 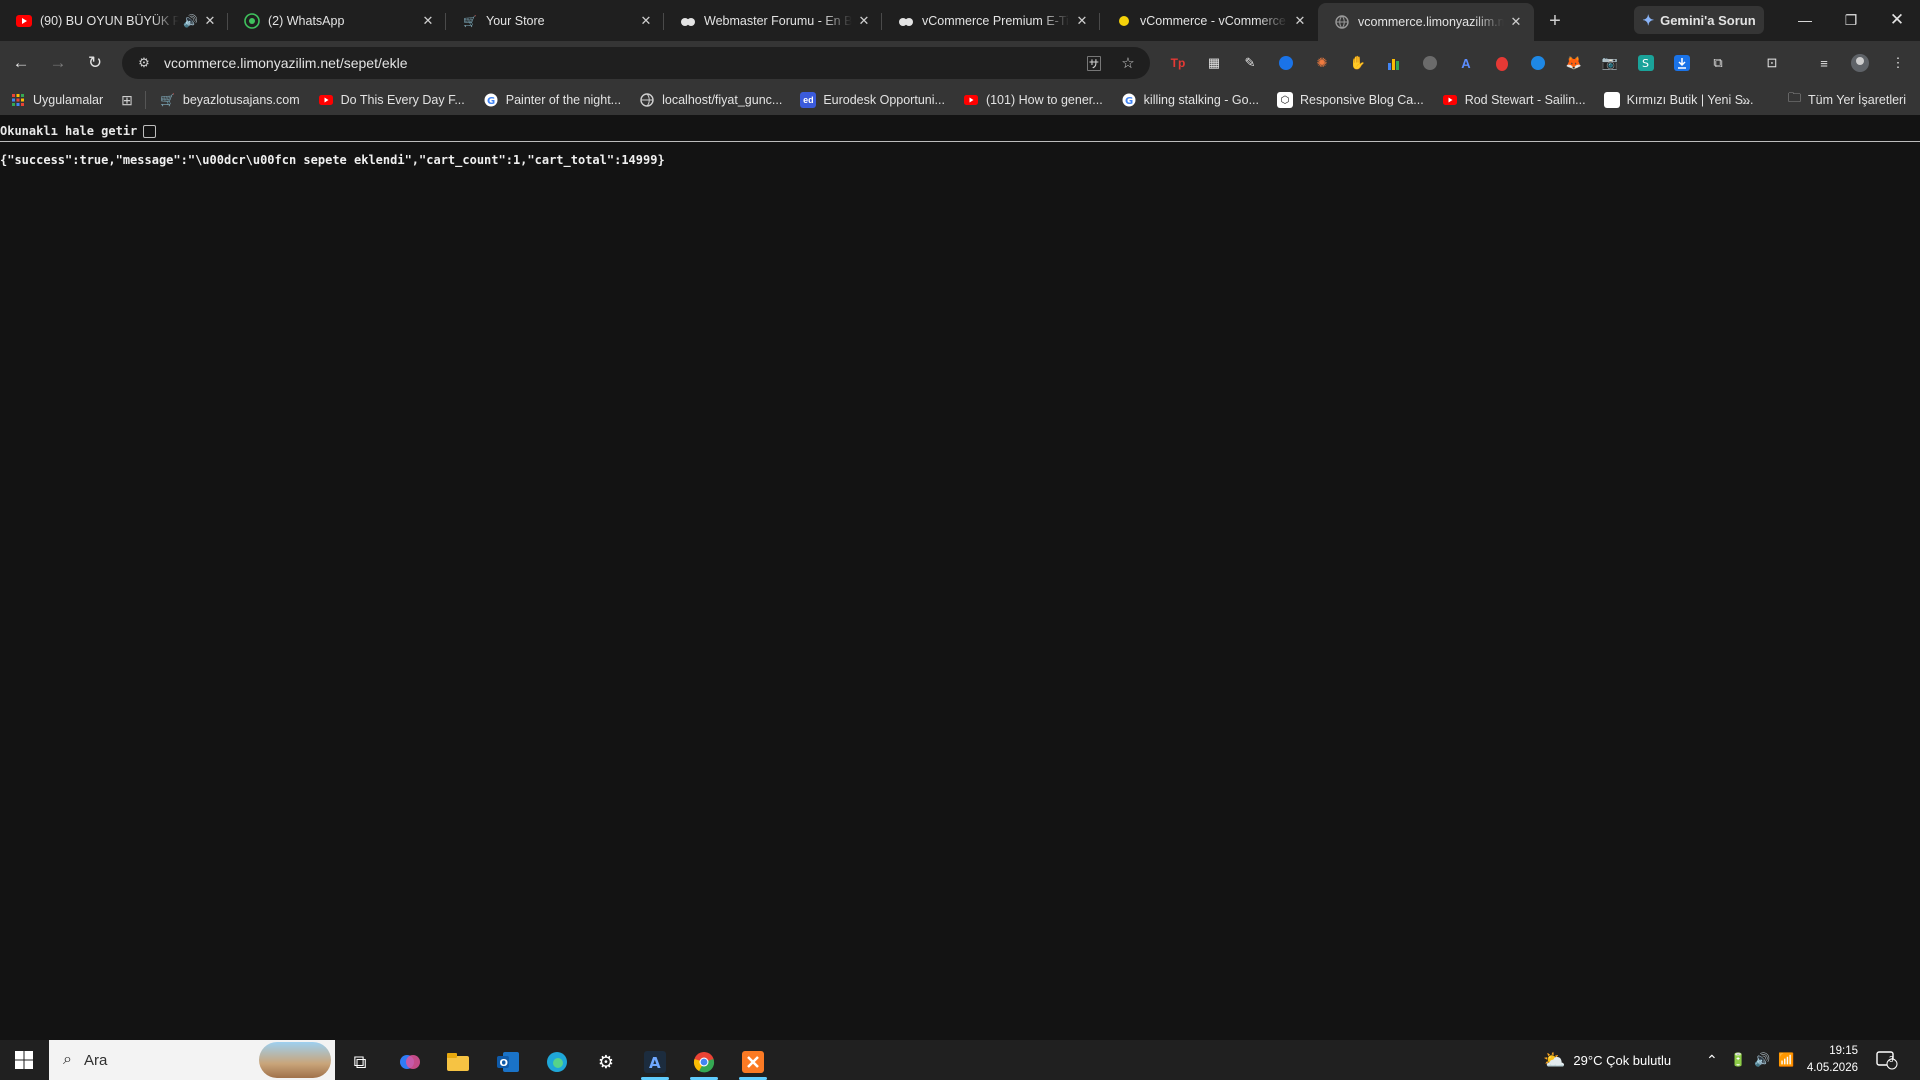 I want to click on close-window-icon: ✕, so click(x=1897, y=20).